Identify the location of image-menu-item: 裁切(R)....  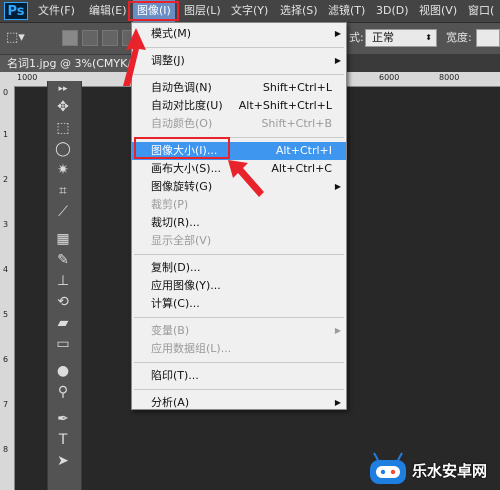
(239, 223).